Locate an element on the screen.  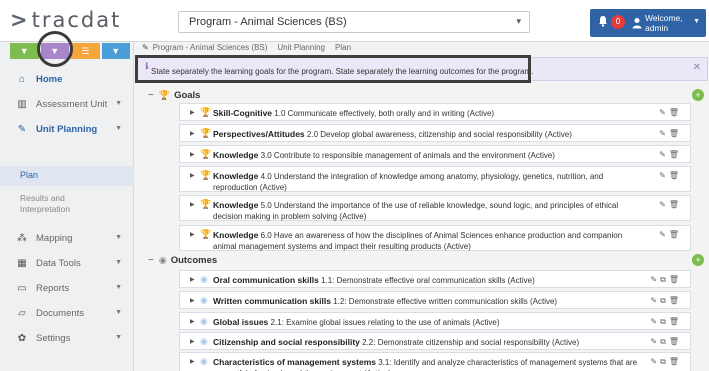
tab-green: ▼ is located at coordinates (24, 51).